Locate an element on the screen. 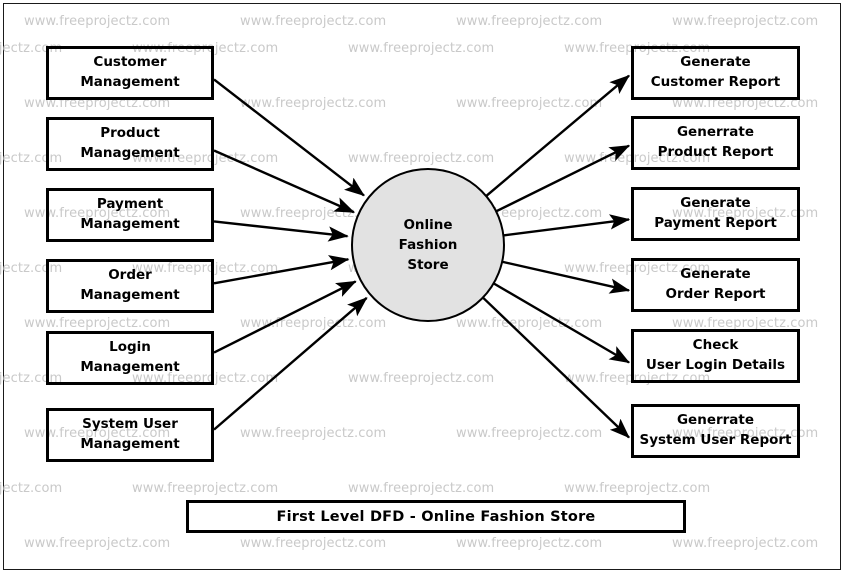  flow-arrow-out-generate-order-report is located at coordinates (566, 277).